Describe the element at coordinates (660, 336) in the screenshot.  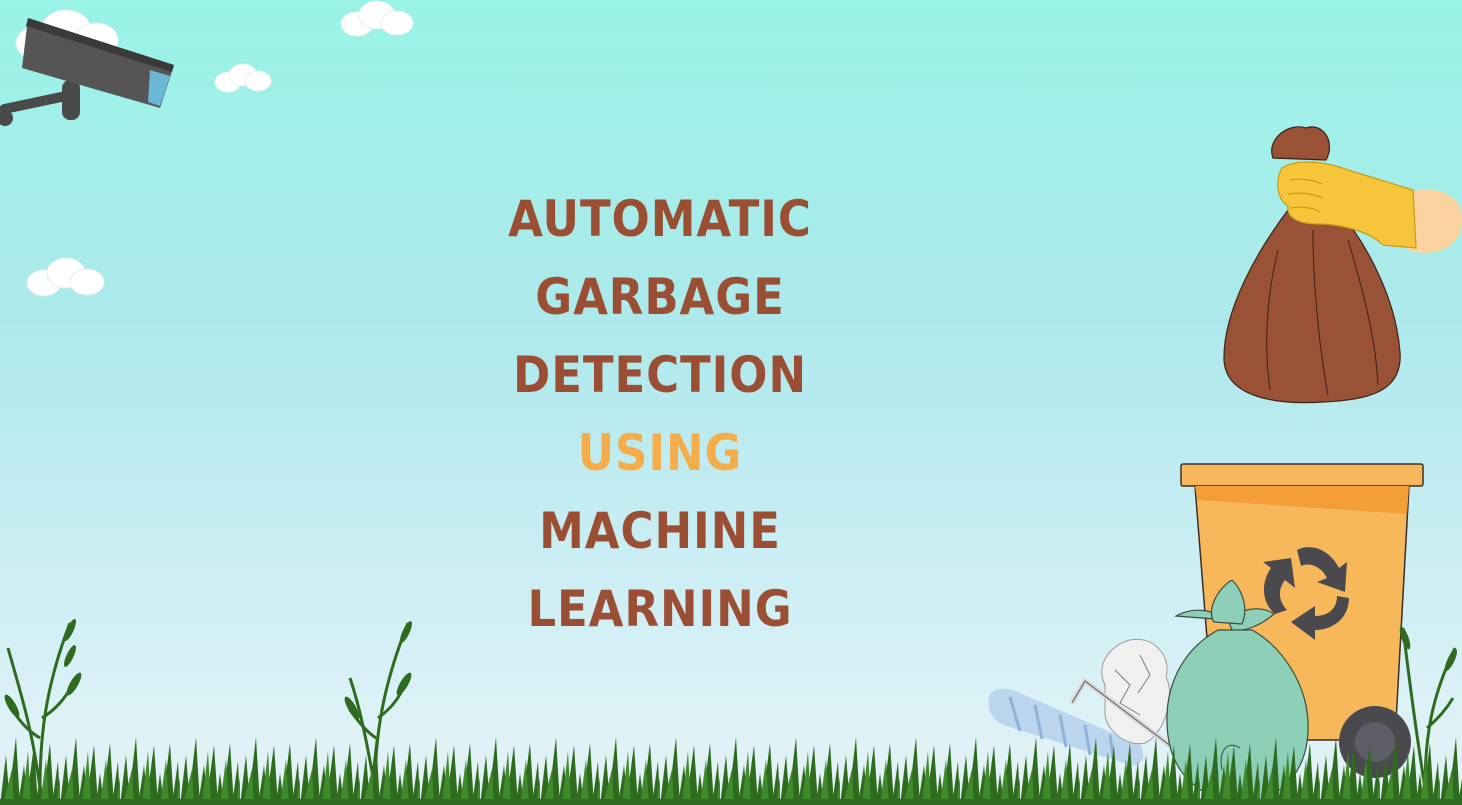
I see `title-line-garbage-detection: Garbage Detection` at that location.